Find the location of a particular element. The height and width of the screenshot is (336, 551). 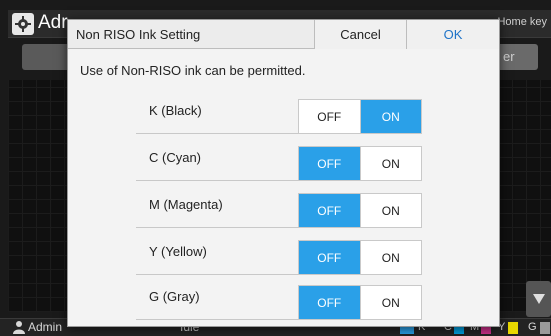

gear-icon is located at coordinates (23, 24).